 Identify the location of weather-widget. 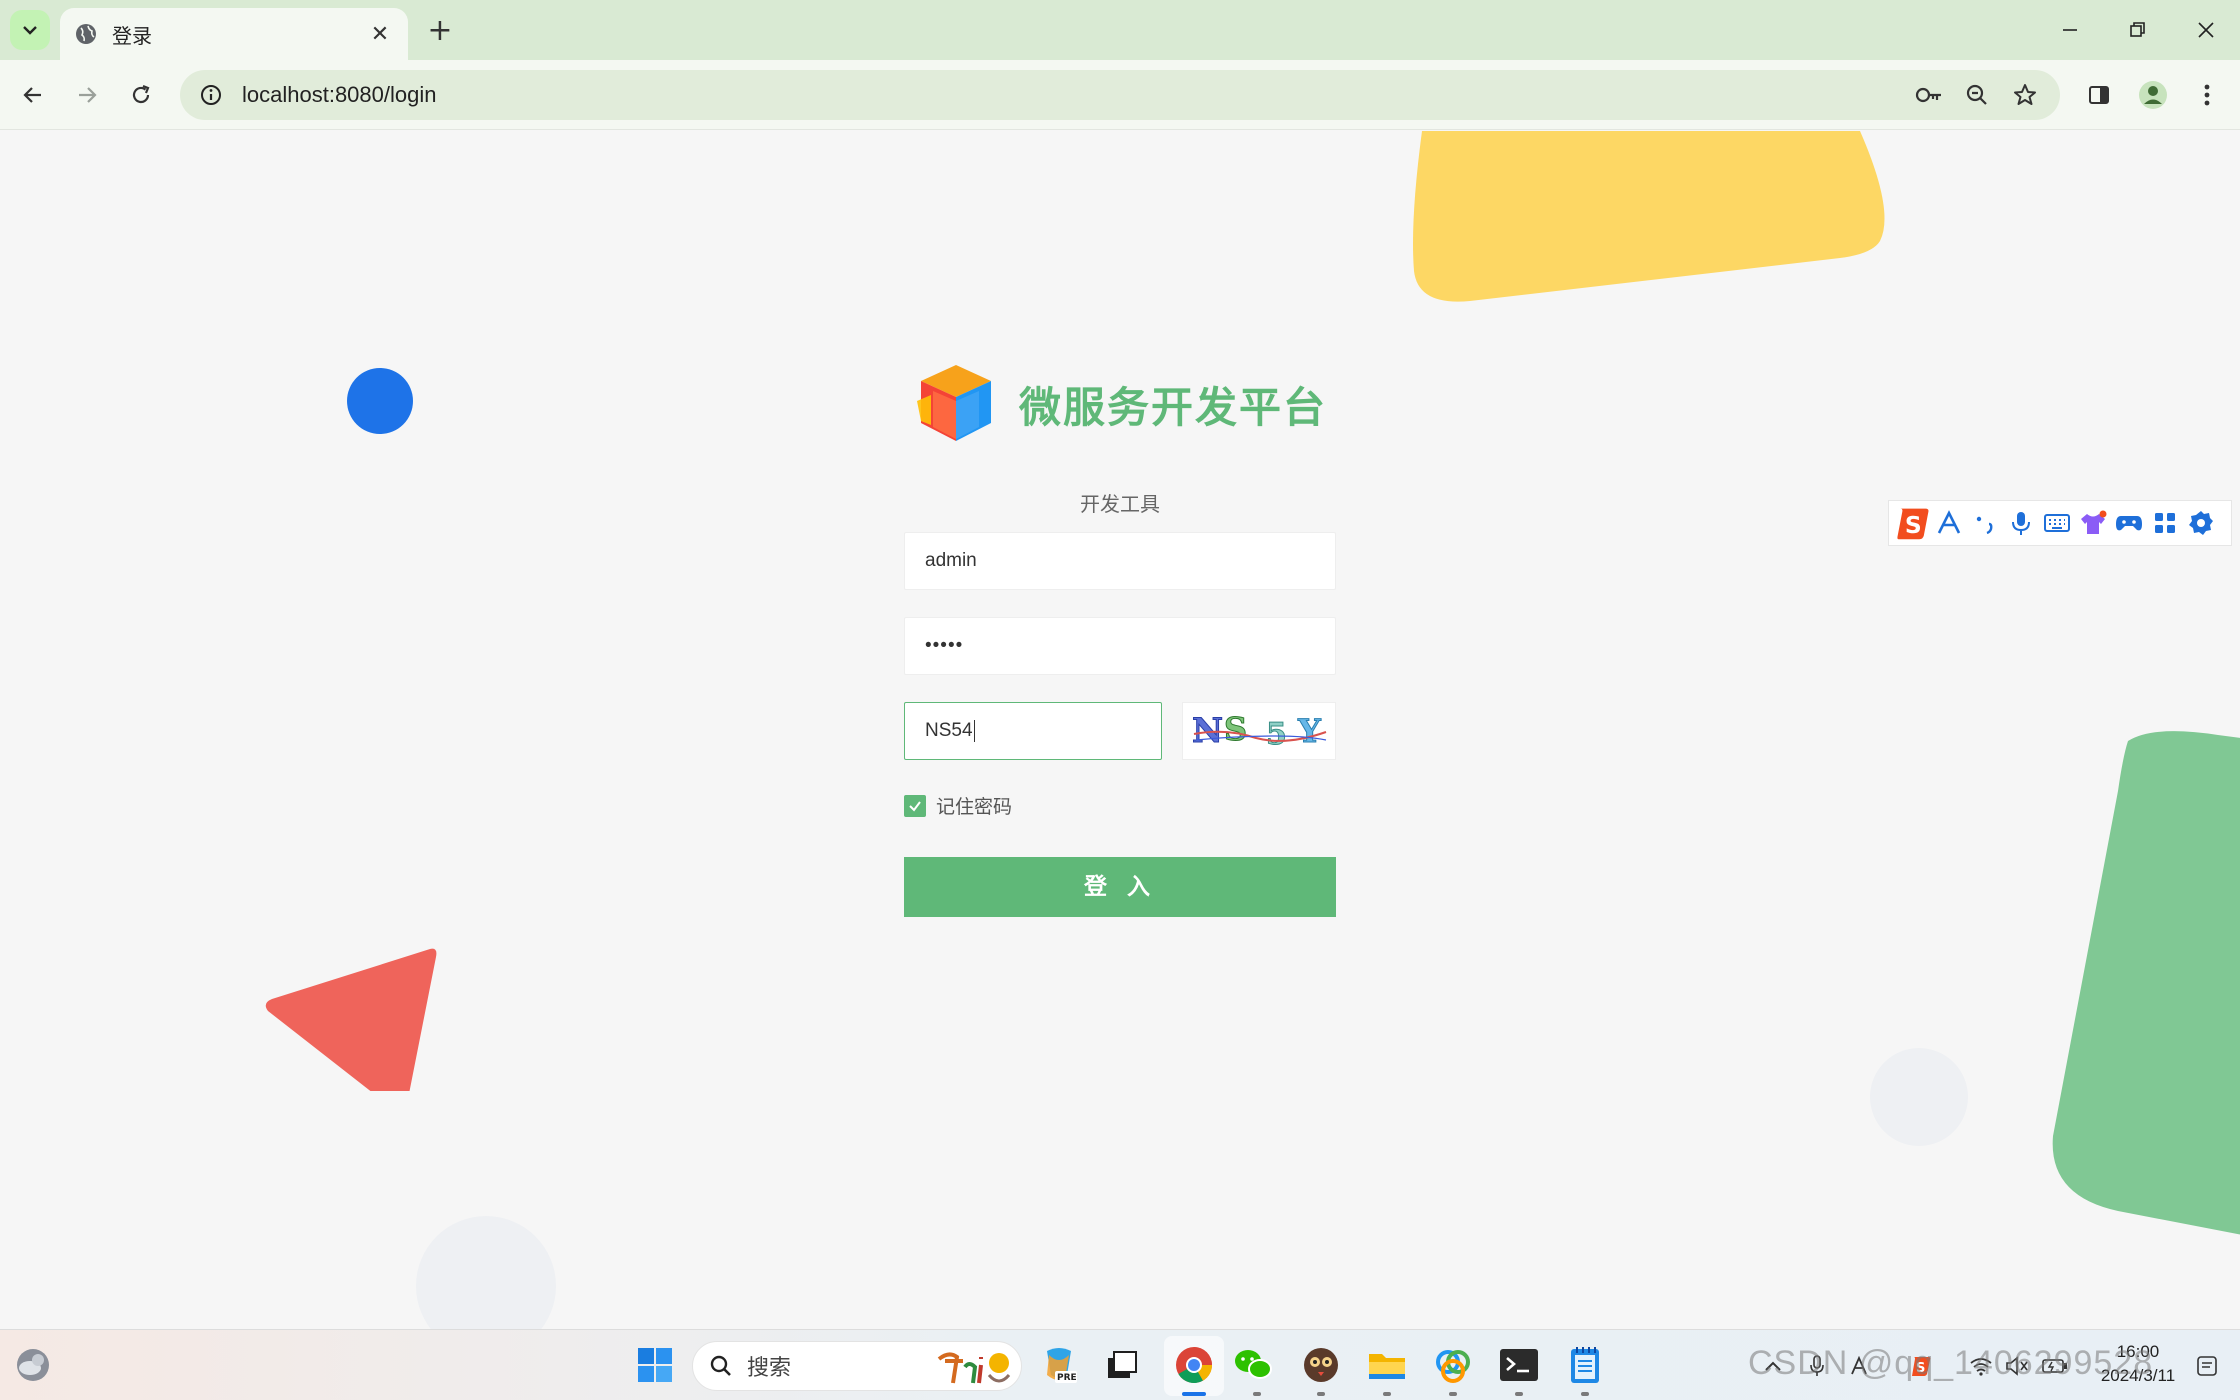
(33, 1365).